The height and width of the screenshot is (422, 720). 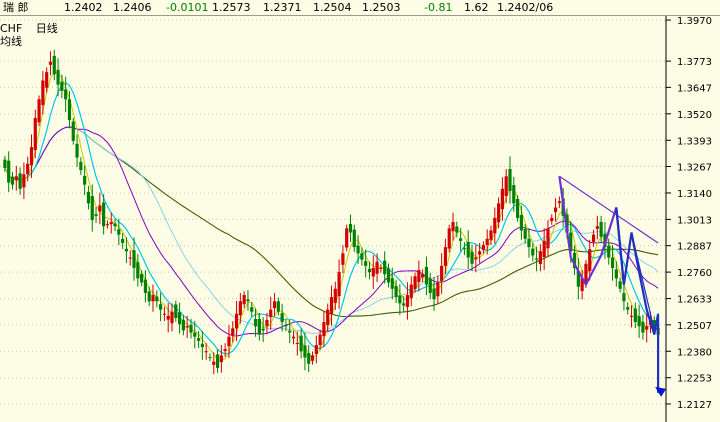 I want to click on price-low: 1.2371, so click(x=282, y=7).